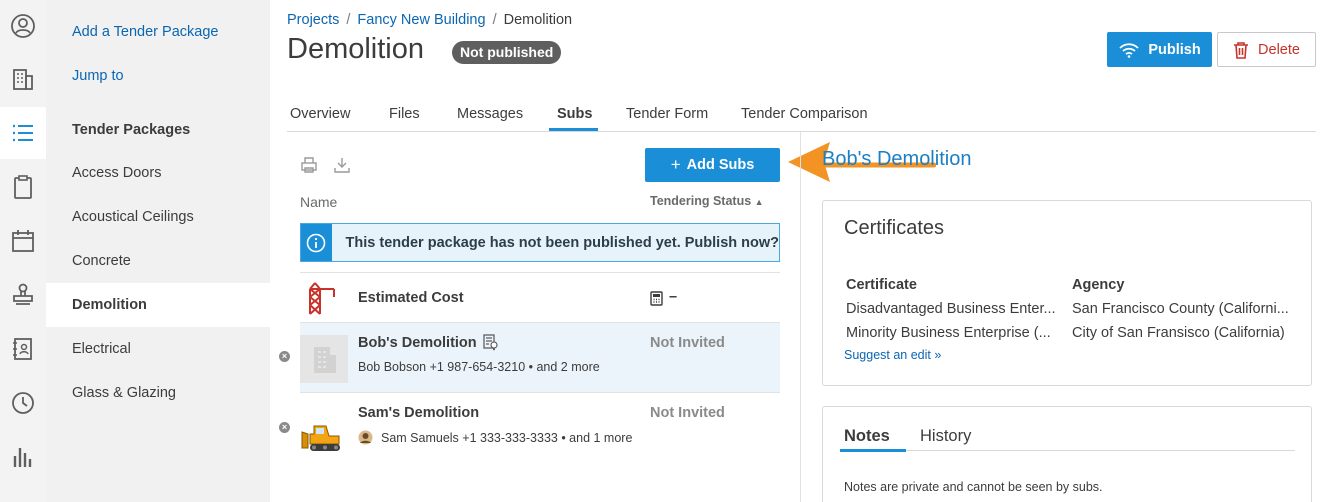 The image size is (1330, 502). Describe the element at coordinates (313, 20) in the screenshot. I see `breadcrumb-projects: Projects` at that location.